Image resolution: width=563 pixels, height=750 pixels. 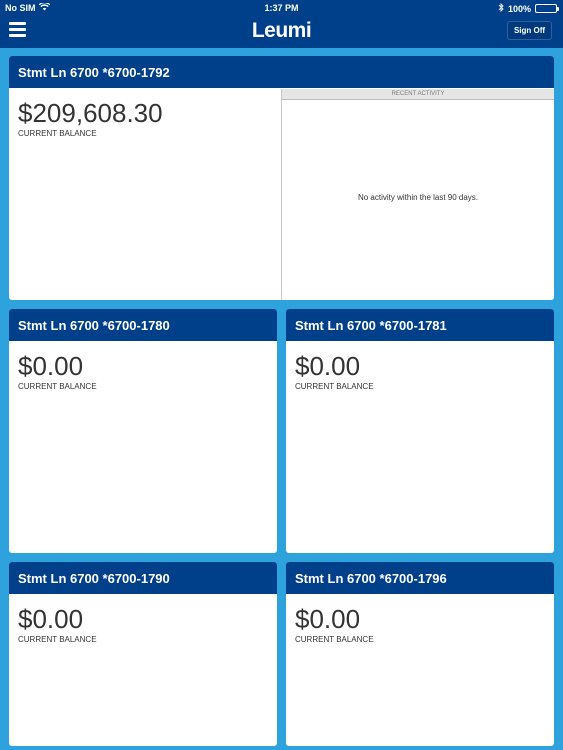 I want to click on account-name: Stmt Ln 6700 *6700-1780, so click(x=143, y=325).